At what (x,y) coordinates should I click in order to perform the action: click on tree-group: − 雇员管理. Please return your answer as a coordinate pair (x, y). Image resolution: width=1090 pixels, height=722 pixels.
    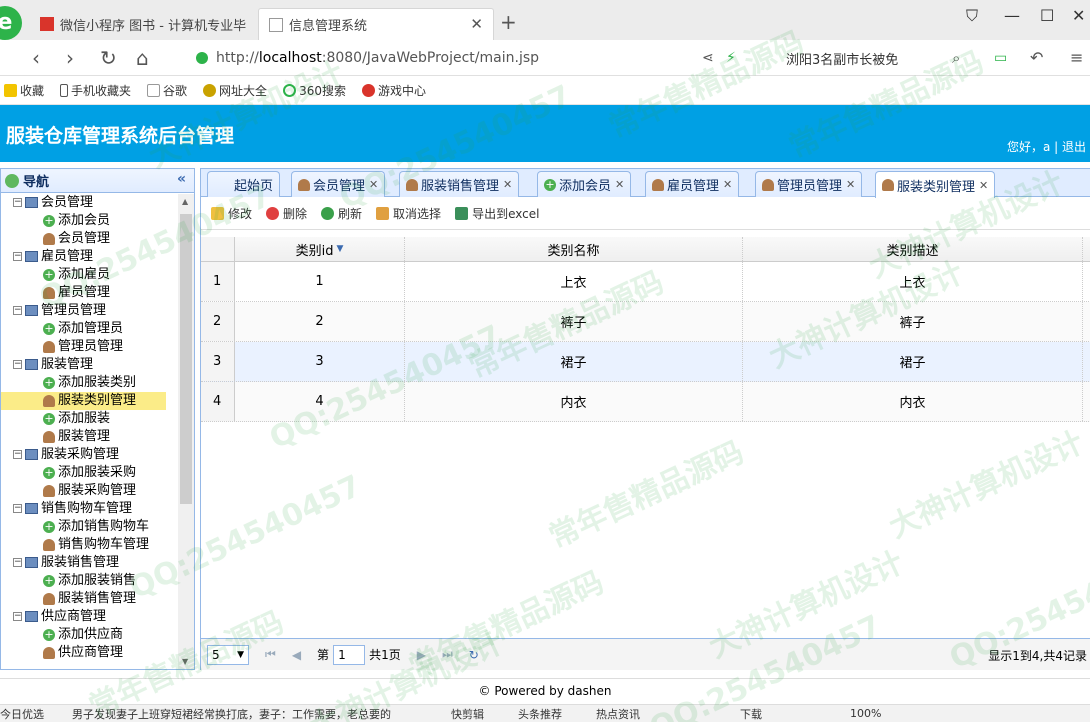
    Looking at the image, I should click on (89, 257).